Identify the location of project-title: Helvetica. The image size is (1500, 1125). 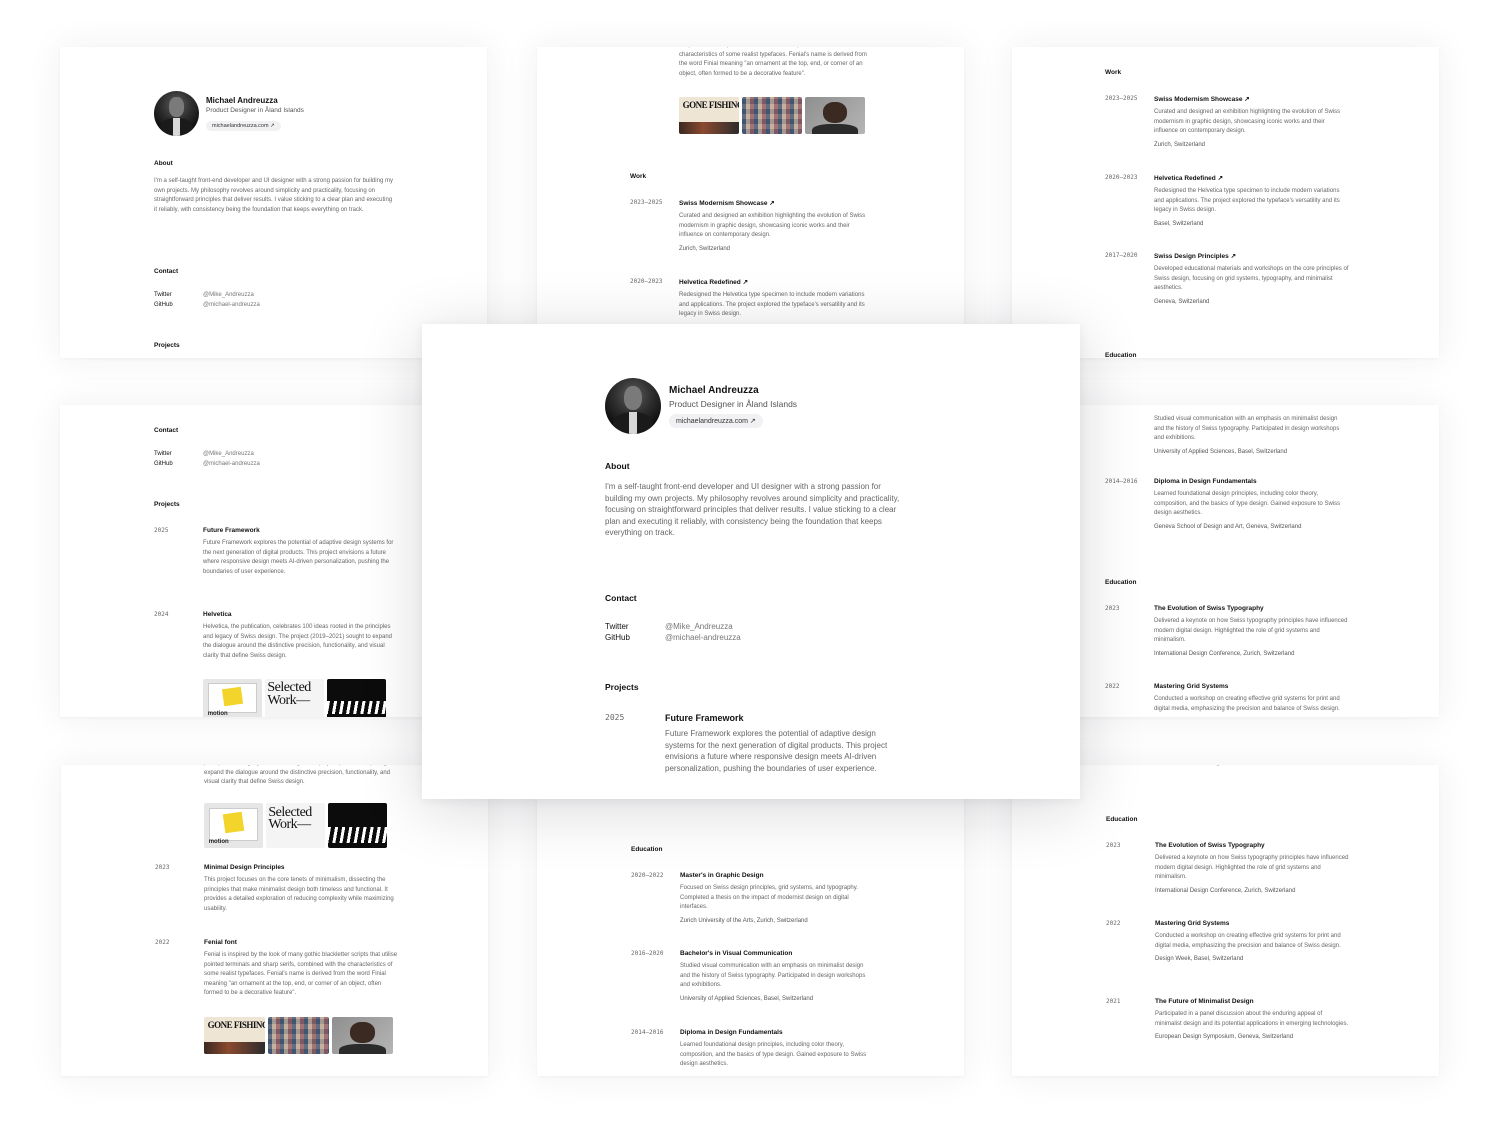
(300, 614).